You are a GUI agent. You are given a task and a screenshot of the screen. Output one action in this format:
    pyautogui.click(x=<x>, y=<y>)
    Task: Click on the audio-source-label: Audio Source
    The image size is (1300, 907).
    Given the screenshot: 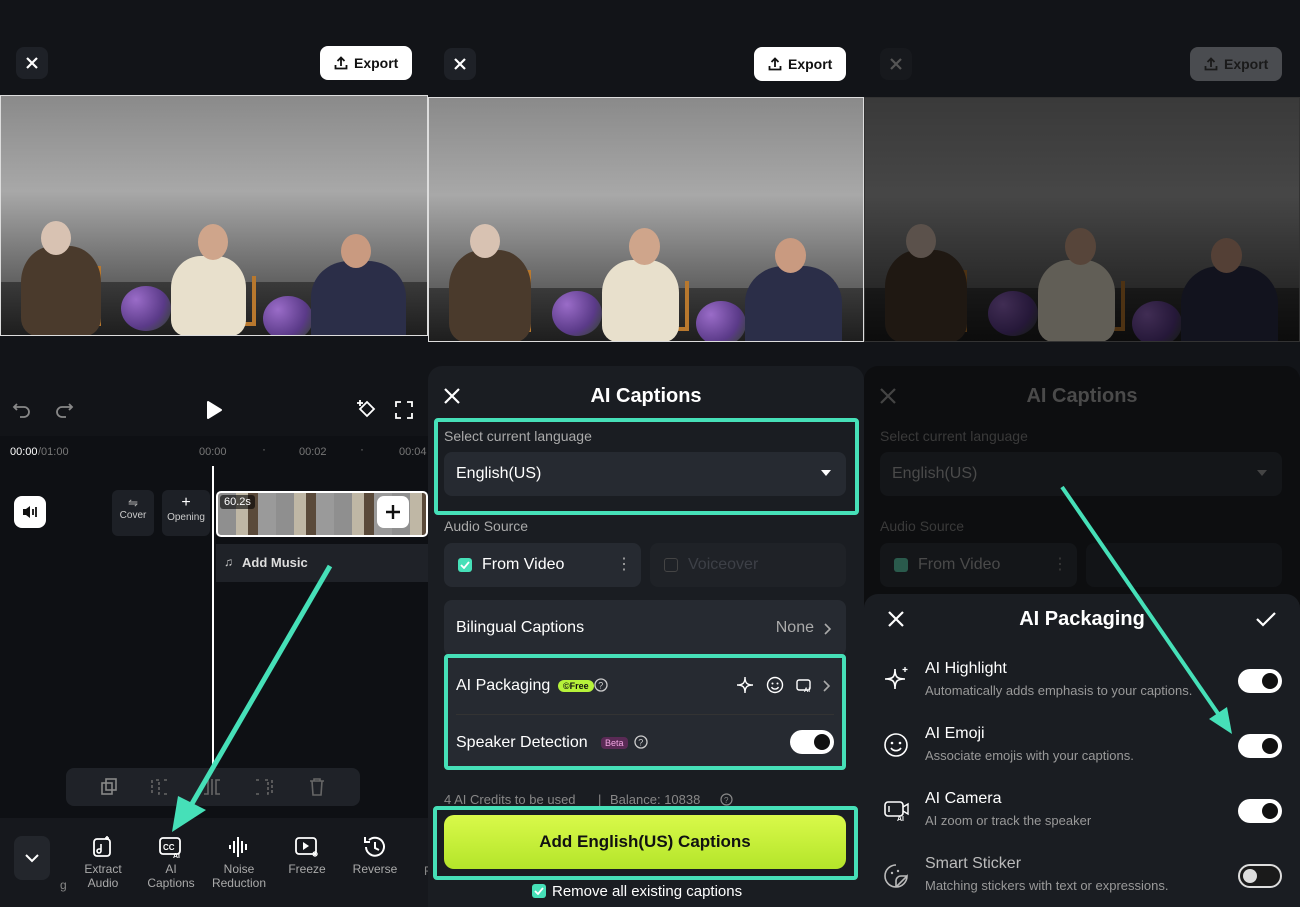 What is the action you would take?
    pyautogui.click(x=486, y=526)
    